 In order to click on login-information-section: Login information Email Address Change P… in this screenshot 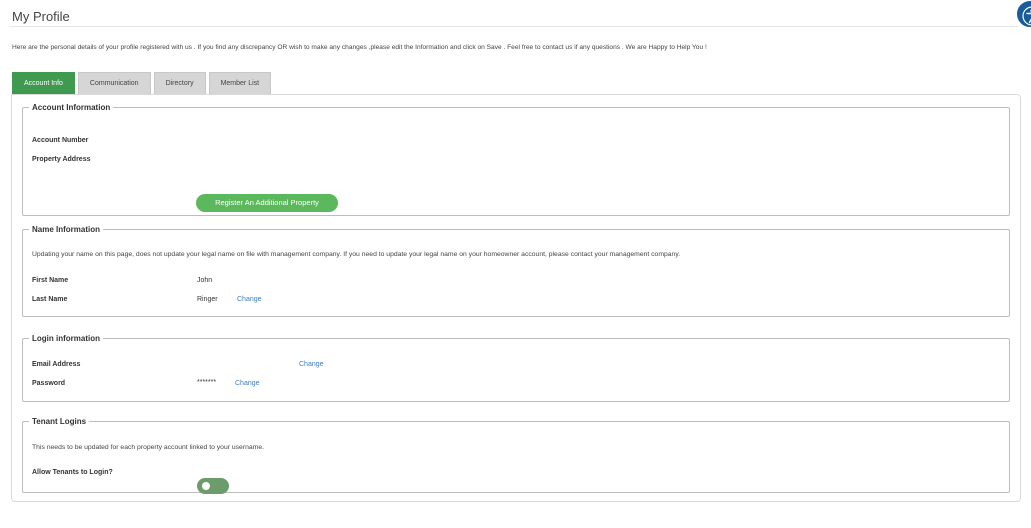, I will do `click(516, 368)`.